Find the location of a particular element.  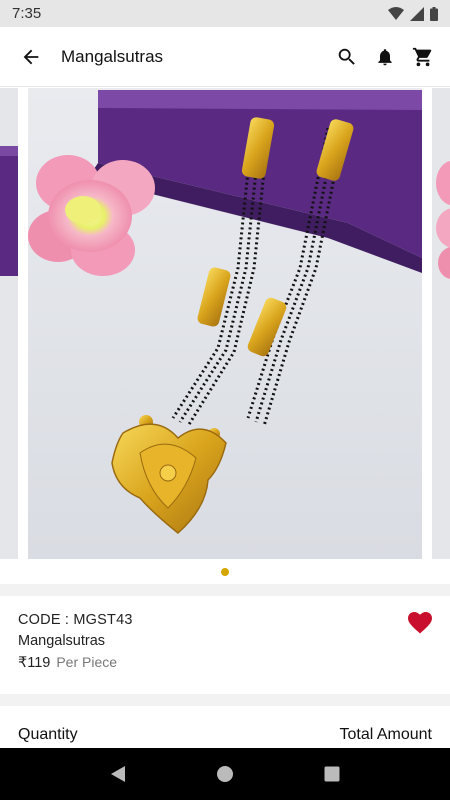

notifications-button is located at coordinates (385, 57).